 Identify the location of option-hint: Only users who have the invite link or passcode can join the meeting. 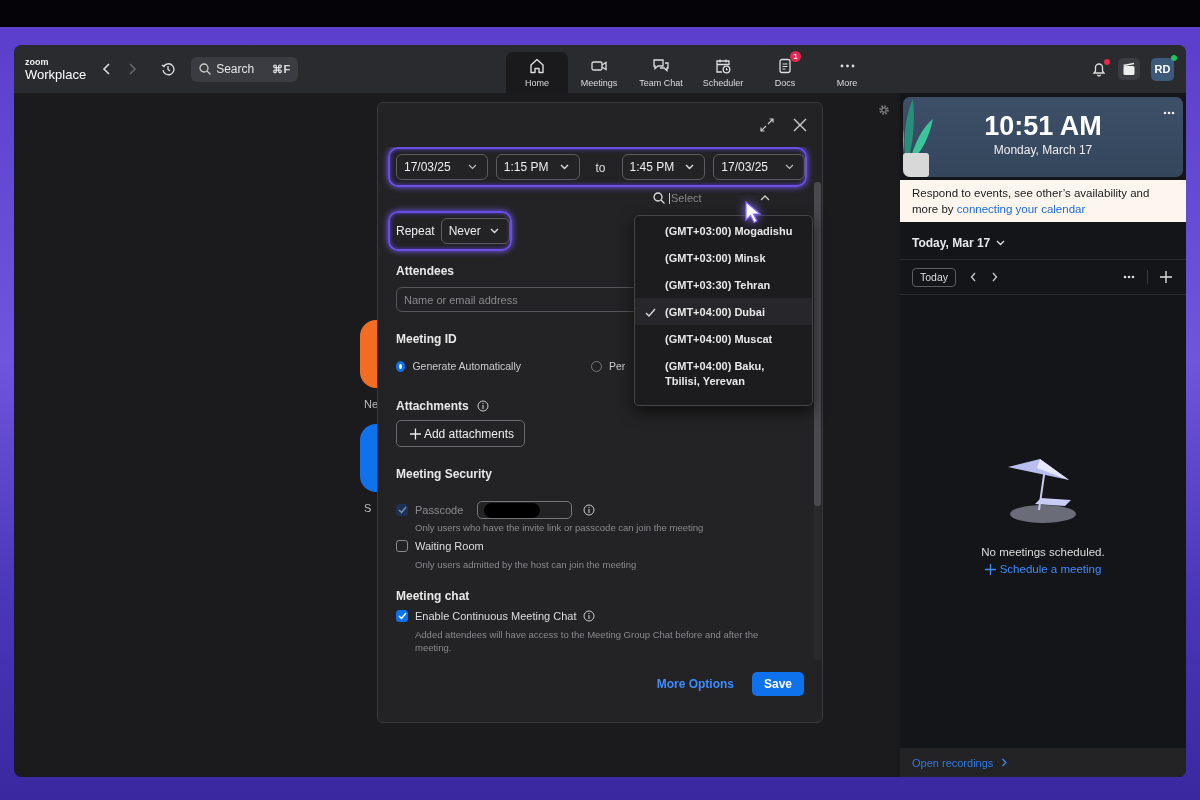
(559, 527).